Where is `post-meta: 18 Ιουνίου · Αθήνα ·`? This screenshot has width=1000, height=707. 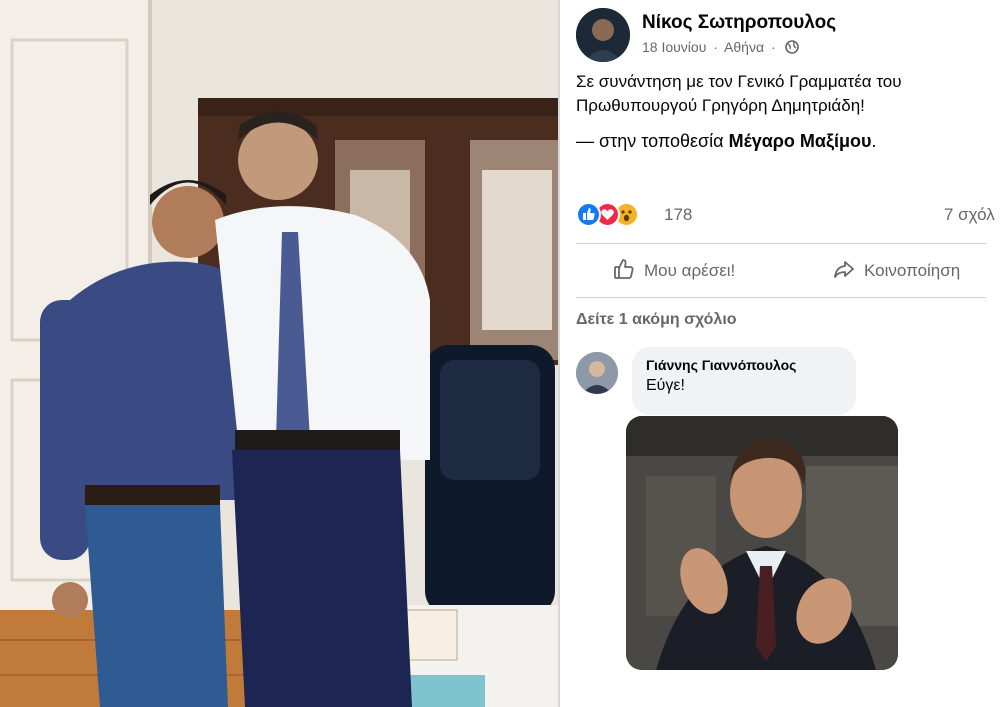
post-meta: 18 Ιουνίου · Αθήνα · is located at coordinates (720, 47).